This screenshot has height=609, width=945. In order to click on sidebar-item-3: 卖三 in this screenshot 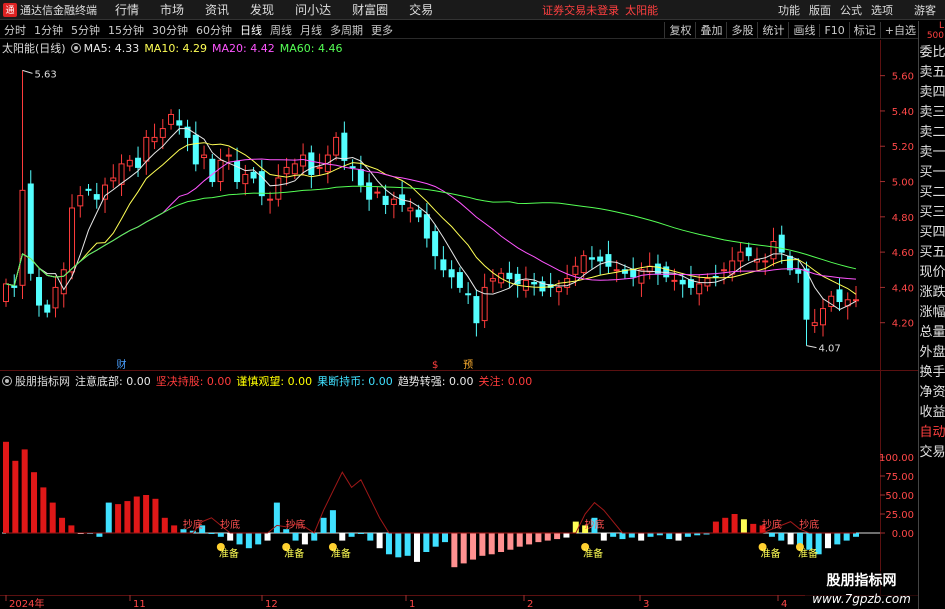, I will do `click(932, 113)`.